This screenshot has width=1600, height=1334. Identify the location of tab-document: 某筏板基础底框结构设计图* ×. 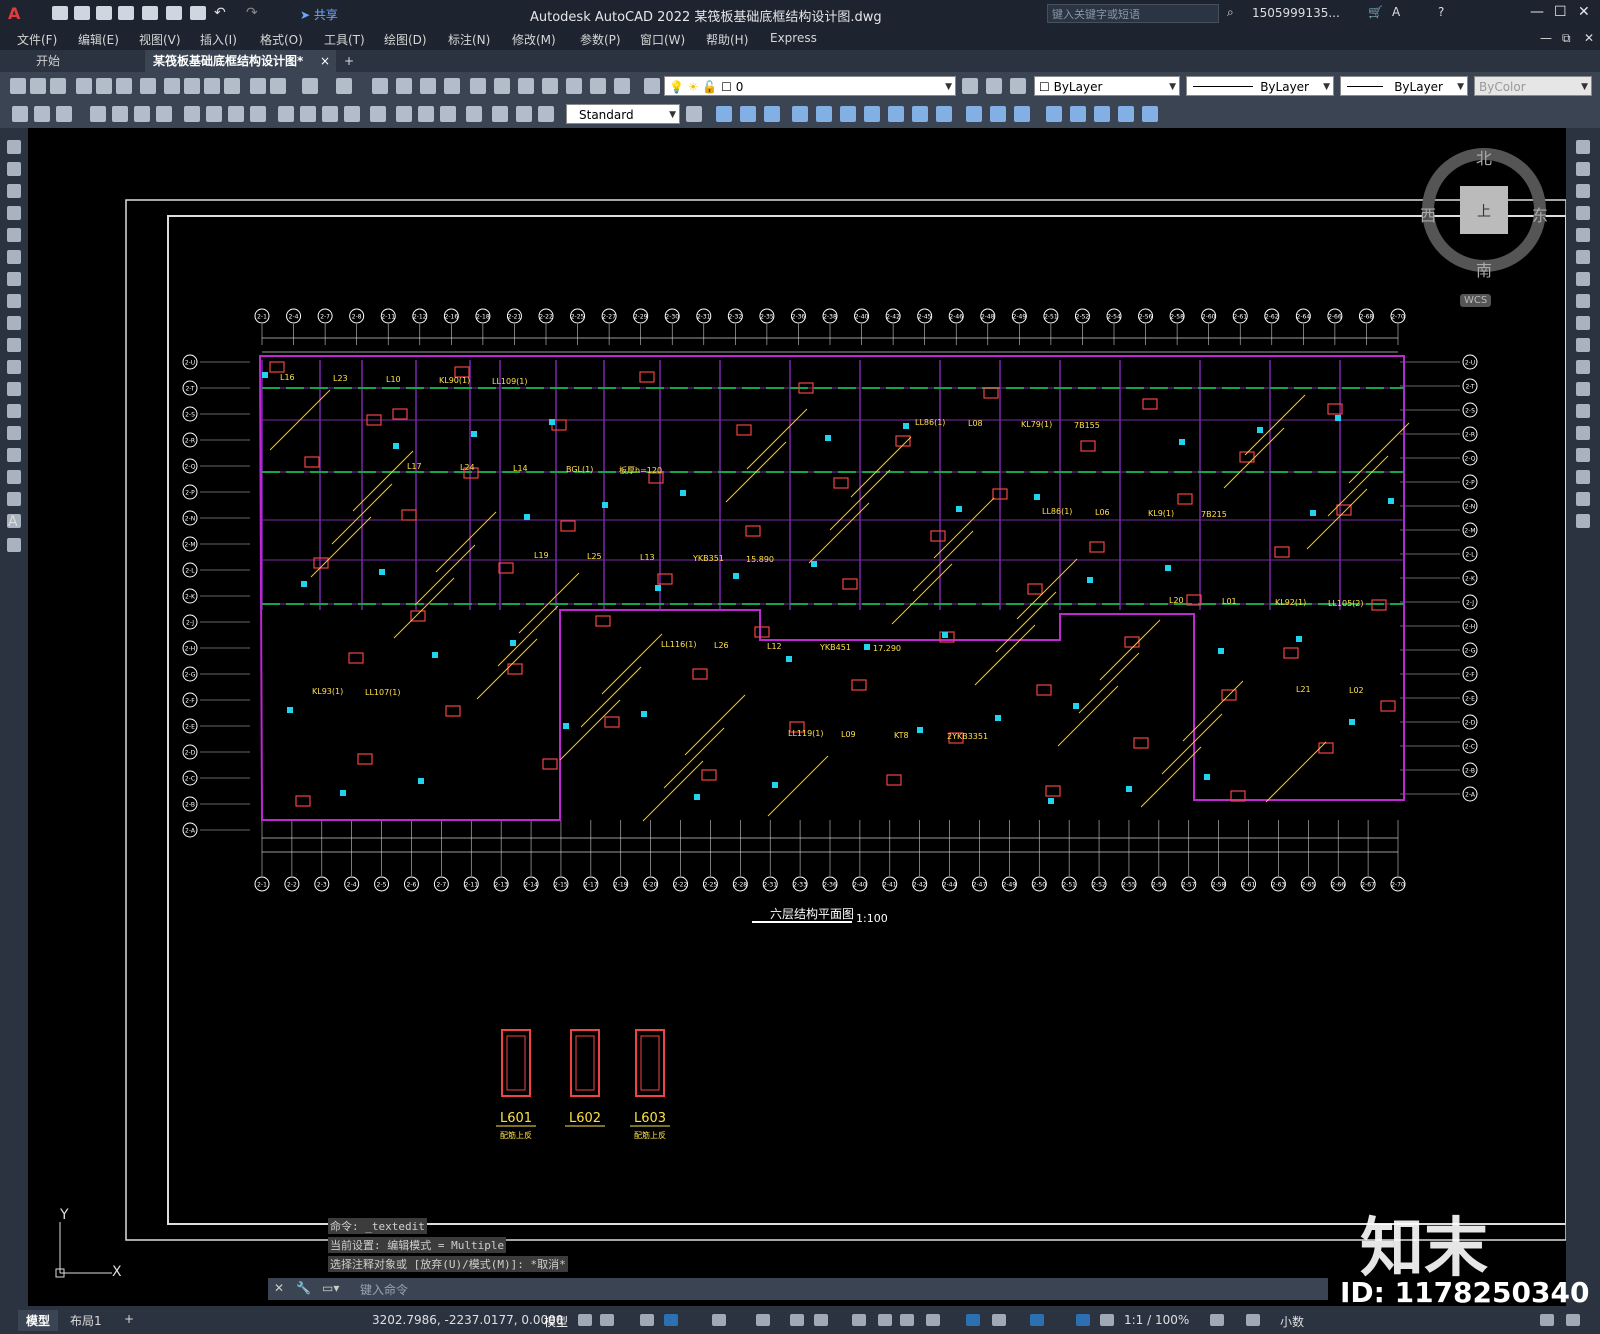
(240, 61).